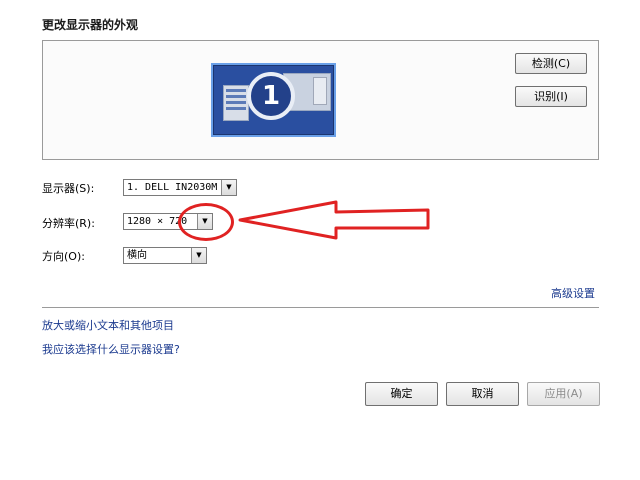  What do you see at coordinates (165, 255) in the screenshot?
I see `orientation-select: 横向 ▼` at bounding box center [165, 255].